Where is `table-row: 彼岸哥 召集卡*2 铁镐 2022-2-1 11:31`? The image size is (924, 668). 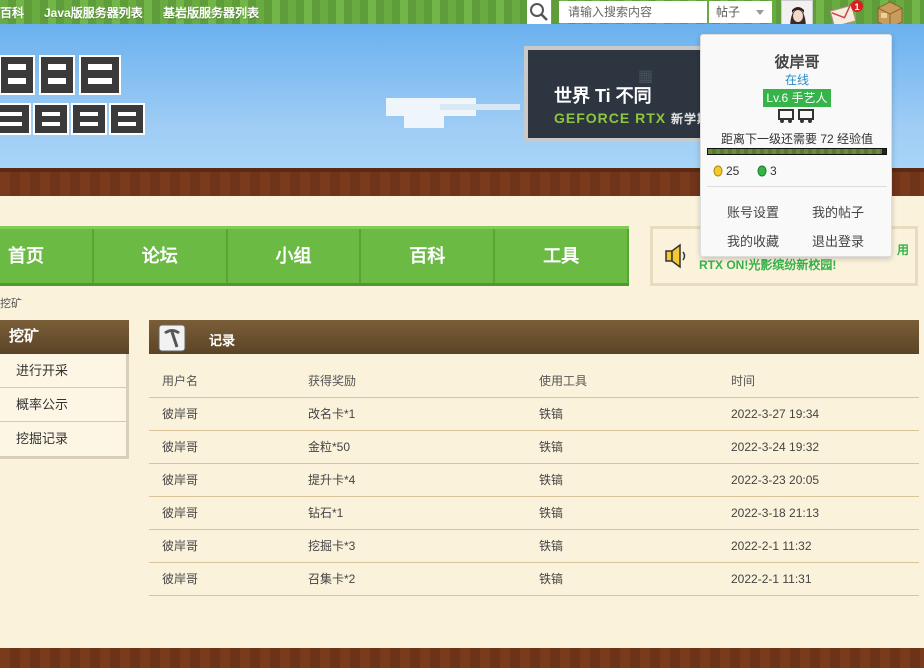
table-row: 彼岸哥 召集卡*2 铁镐 2022-2-1 11:31 is located at coordinates (534, 579).